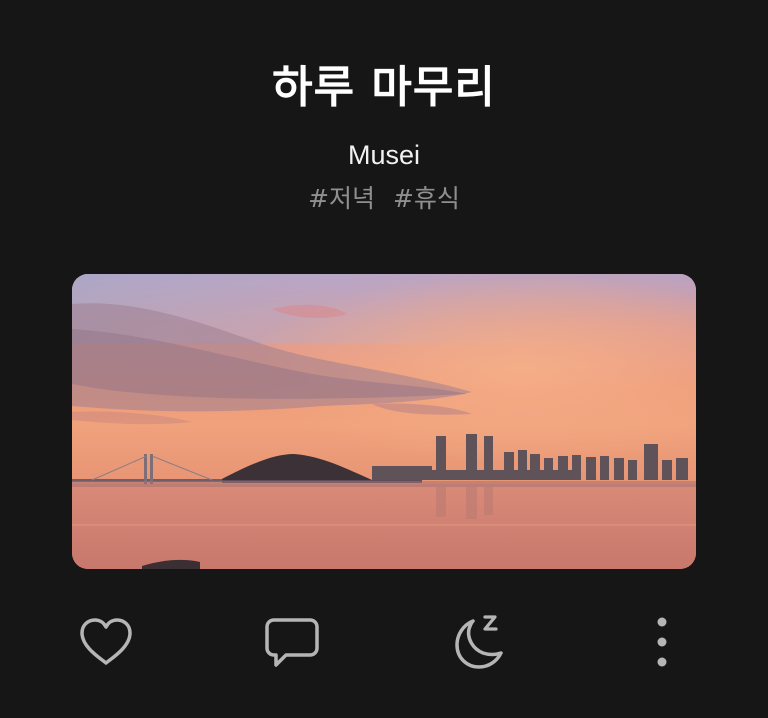 This screenshot has width=768, height=718. Describe the element at coordinates (384, 87) in the screenshot. I see `post-title: 하루 마무리` at that location.